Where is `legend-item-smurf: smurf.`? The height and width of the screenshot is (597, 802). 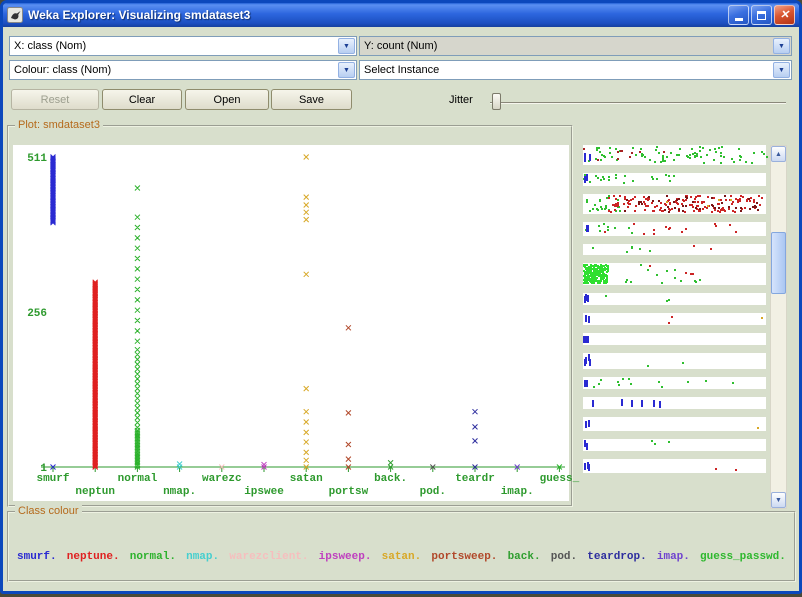 legend-item-smurf: smurf. is located at coordinates (37, 557).